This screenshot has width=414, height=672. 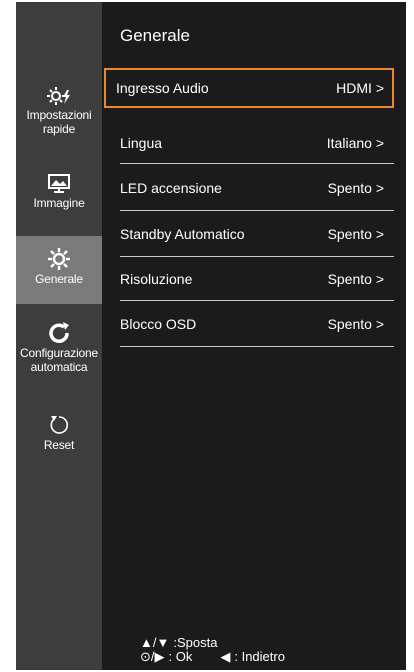 What do you see at coordinates (59, 279) in the screenshot?
I see `sidebar-item-label: Generale` at bounding box center [59, 279].